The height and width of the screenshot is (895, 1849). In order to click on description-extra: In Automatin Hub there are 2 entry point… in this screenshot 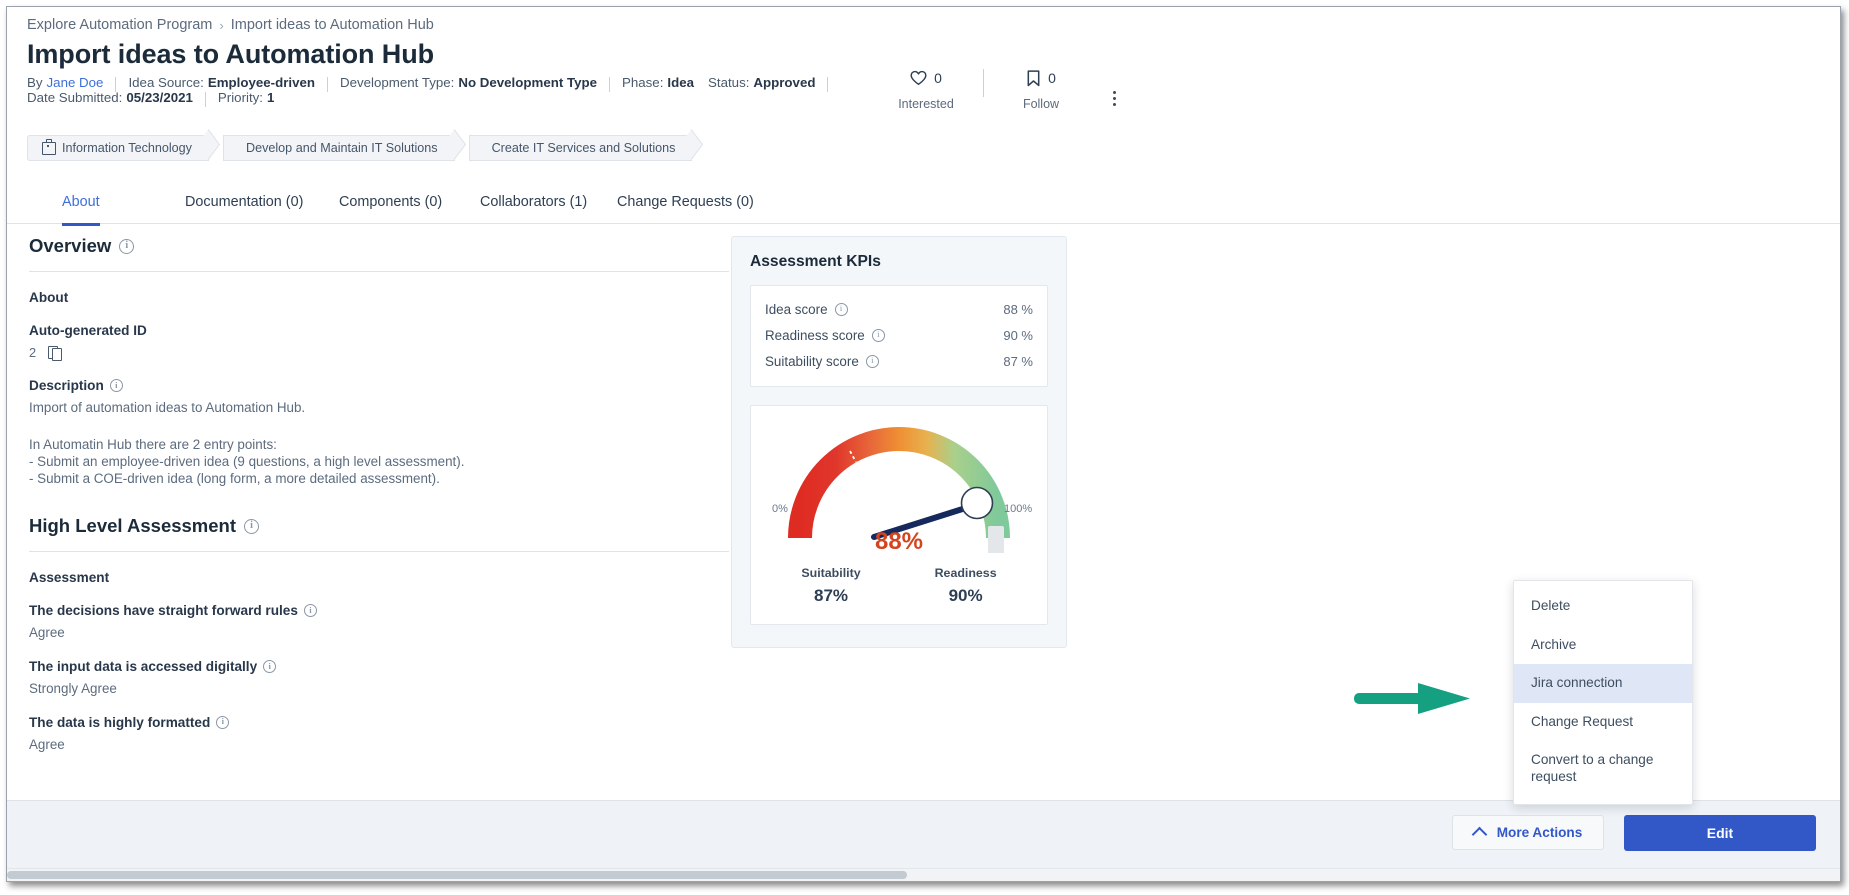, I will do `click(247, 461)`.